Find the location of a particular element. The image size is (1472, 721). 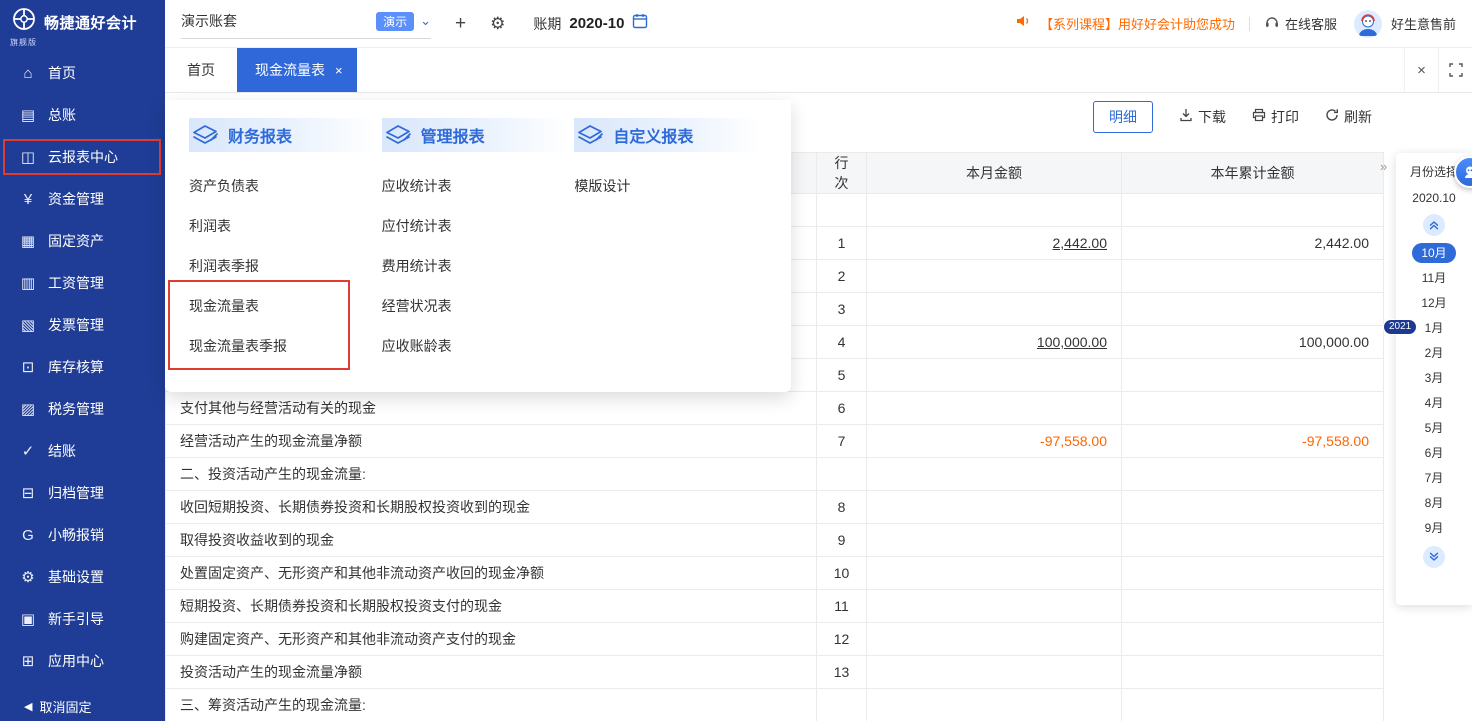

sidebar-item-beginner-guide: ▣ 新手引导 is located at coordinates (82, 619).